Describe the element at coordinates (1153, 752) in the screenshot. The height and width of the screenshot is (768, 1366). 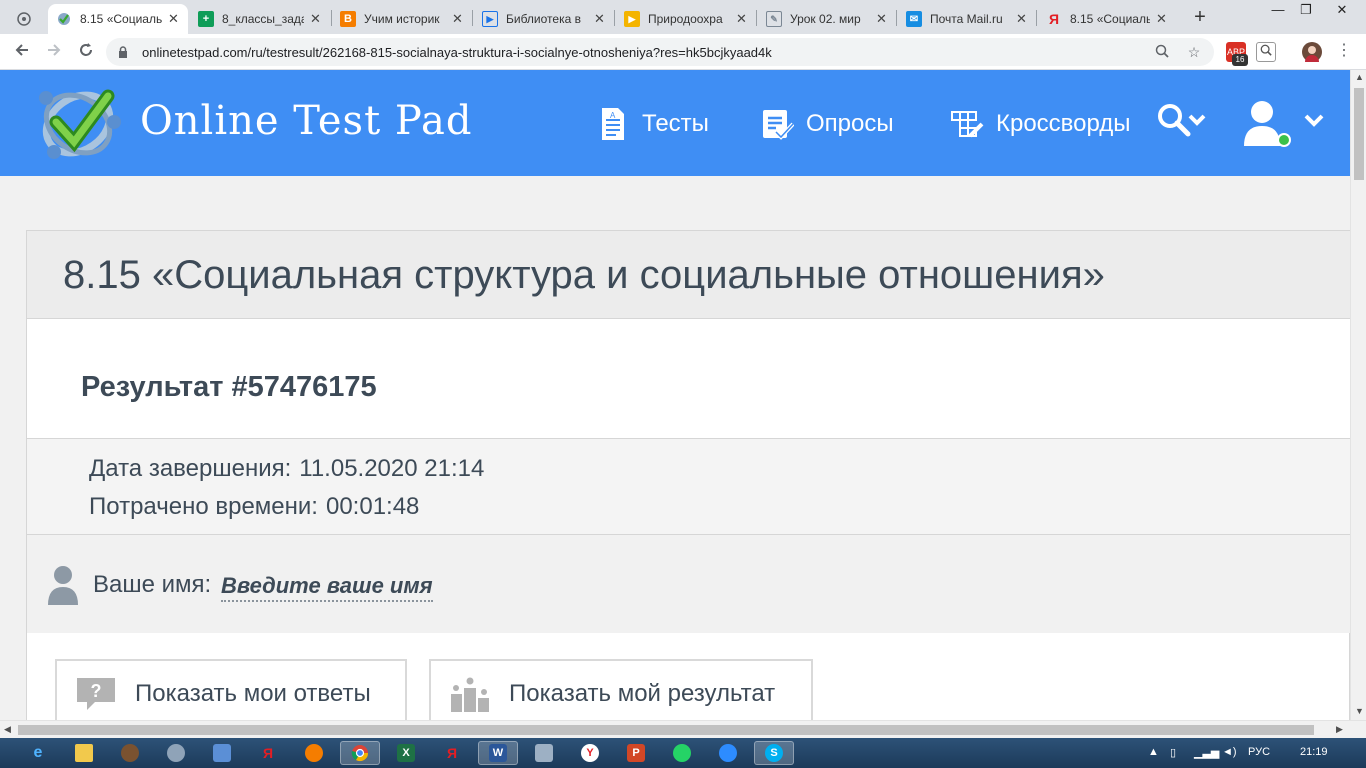
I see `tray-expand-icon: ▲` at that location.